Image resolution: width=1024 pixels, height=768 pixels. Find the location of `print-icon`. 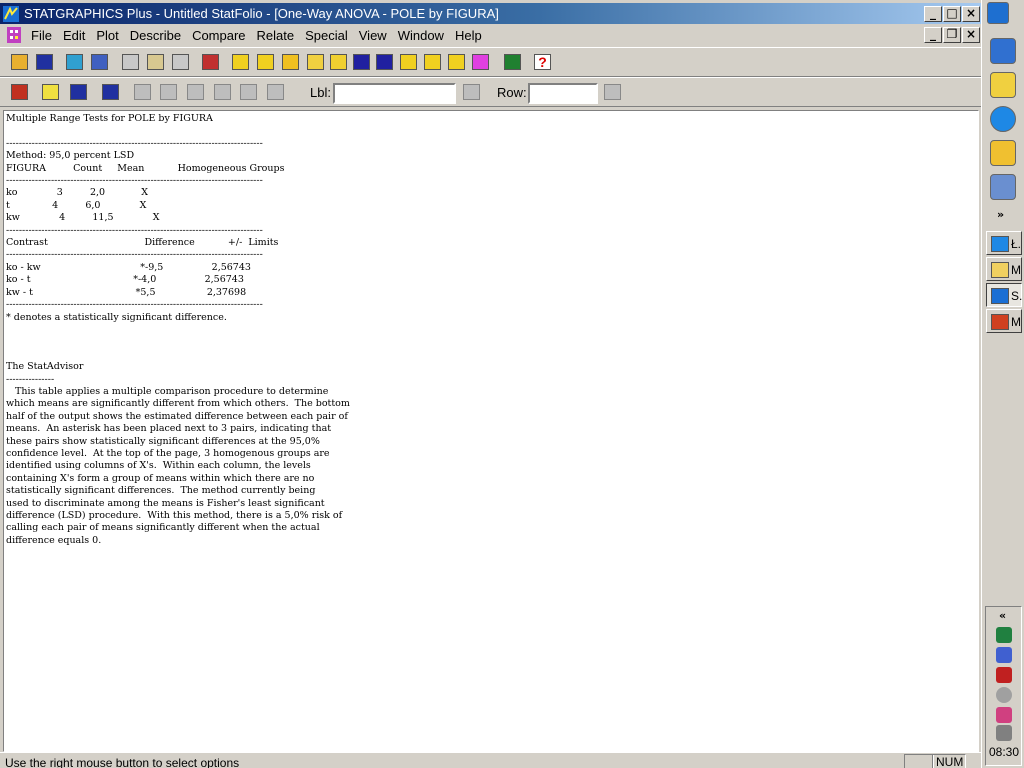

print-icon is located at coordinates (210, 62).